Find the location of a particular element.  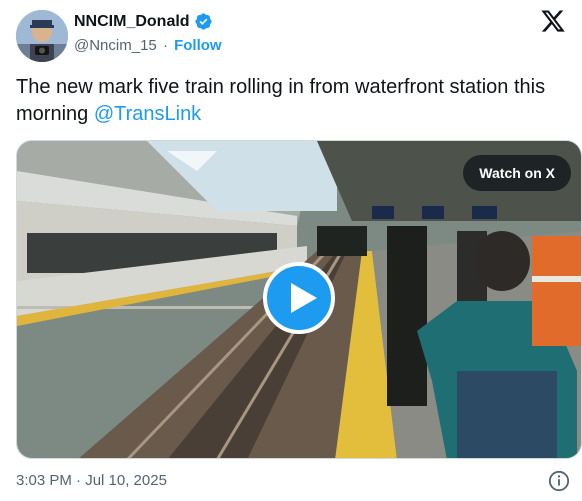

play-button is located at coordinates (299, 298).